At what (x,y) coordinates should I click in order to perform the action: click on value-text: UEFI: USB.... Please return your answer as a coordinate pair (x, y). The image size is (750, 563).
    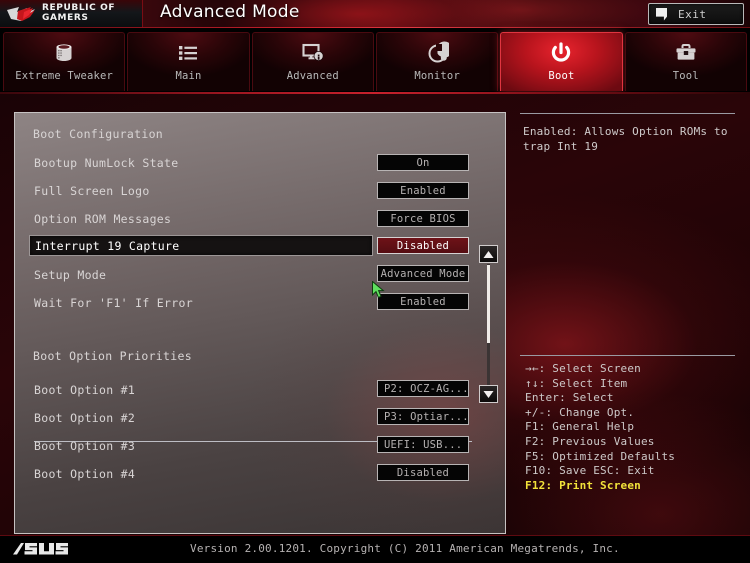
    Looking at the image, I should click on (423, 444).